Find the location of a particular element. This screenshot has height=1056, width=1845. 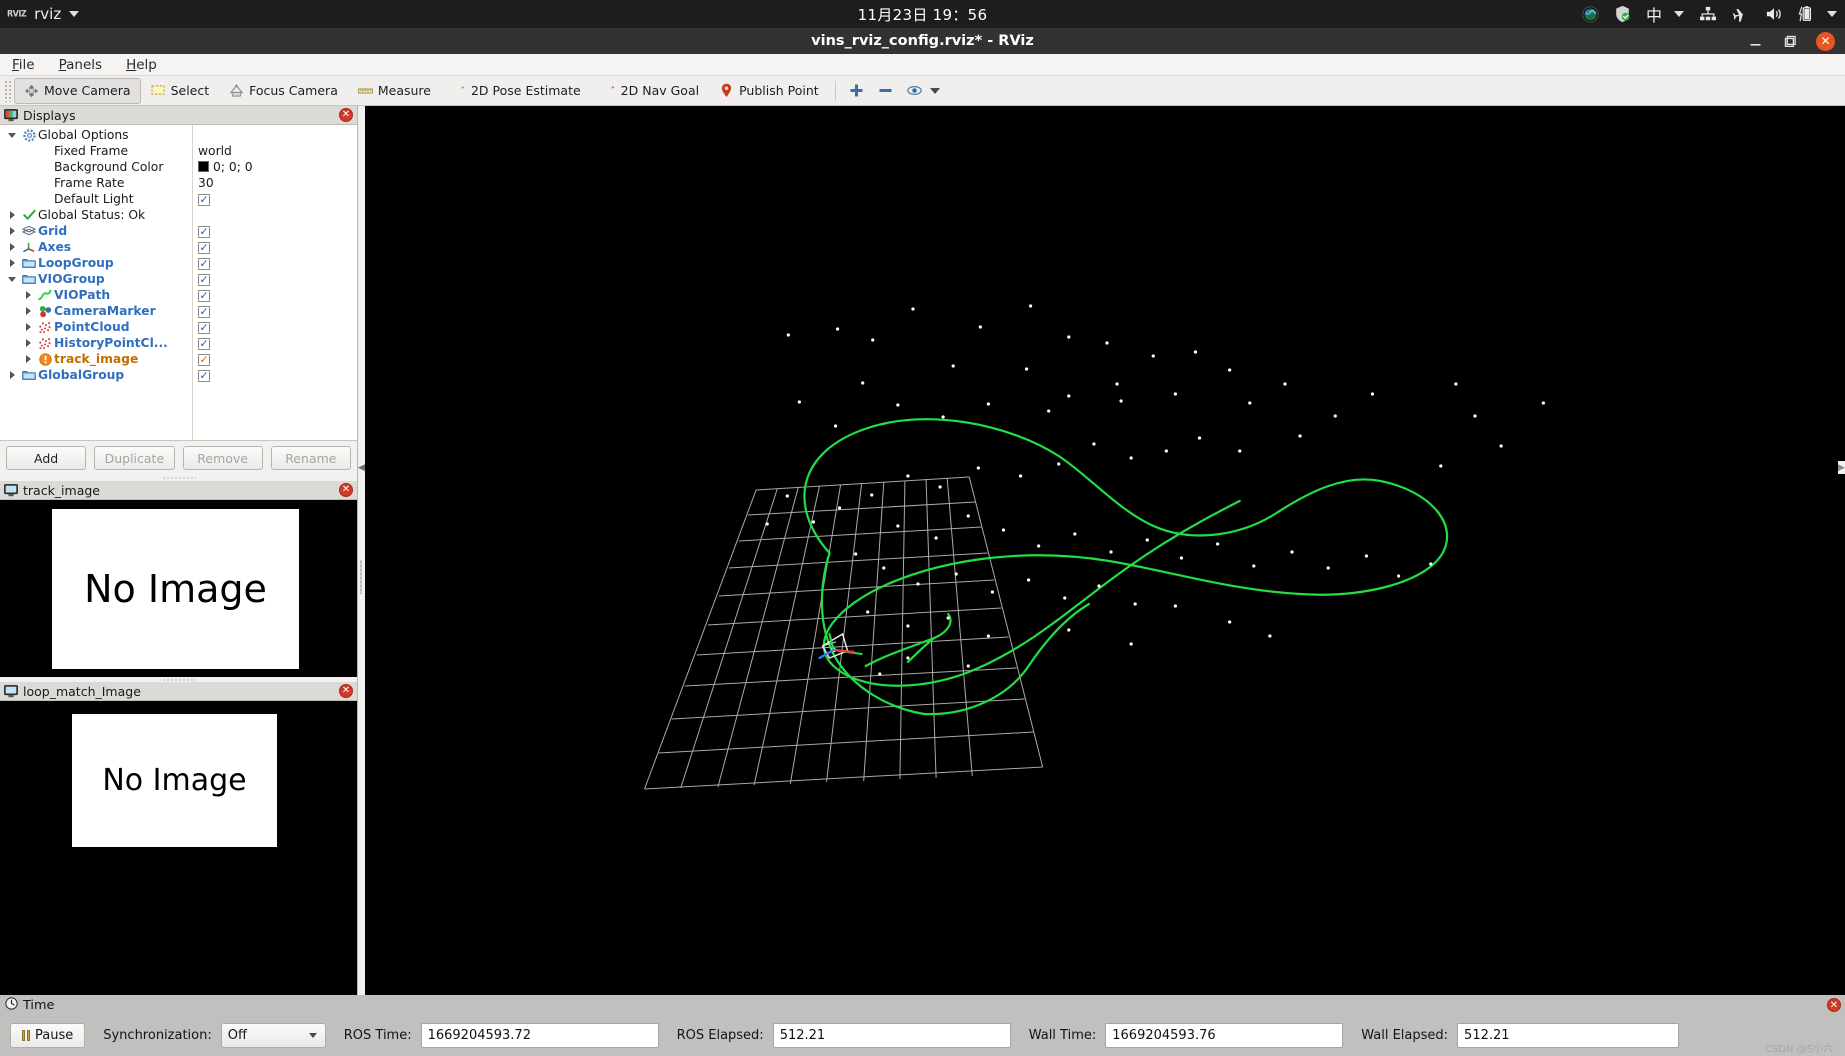

tree-item-viogroup: VIOGroup ✓ is located at coordinates (178, 279).